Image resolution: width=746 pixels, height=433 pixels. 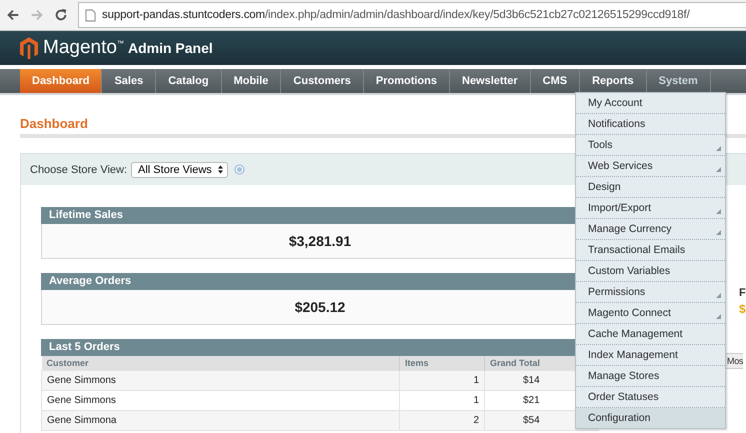 I want to click on nav-tab: Mobile, so click(x=252, y=81).